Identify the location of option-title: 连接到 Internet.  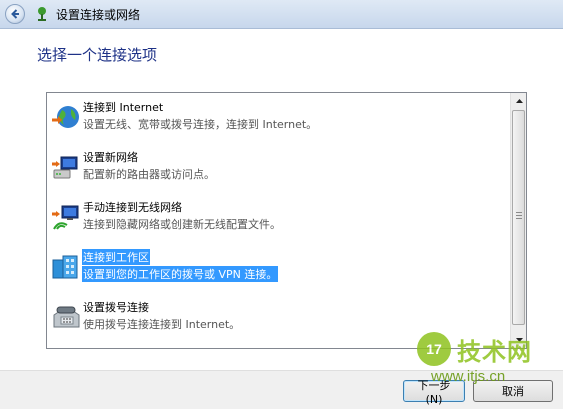
(123, 107).